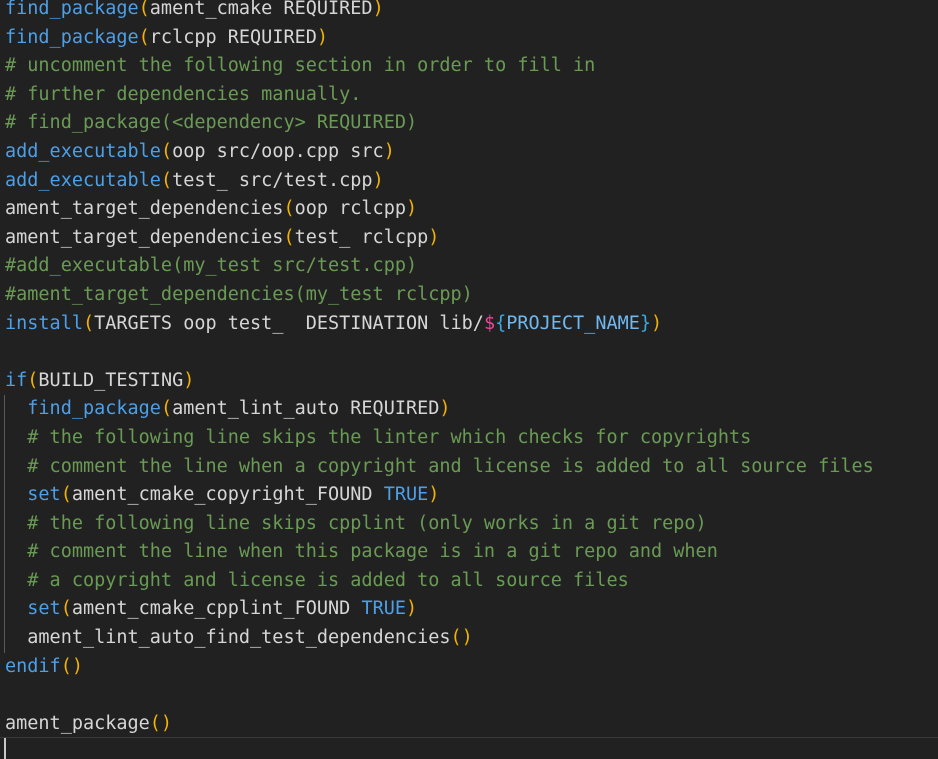 The width and height of the screenshot is (938, 759). Describe the element at coordinates (573, 323) in the screenshot. I see `code-token-var: PROJECT_NAME` at that location.